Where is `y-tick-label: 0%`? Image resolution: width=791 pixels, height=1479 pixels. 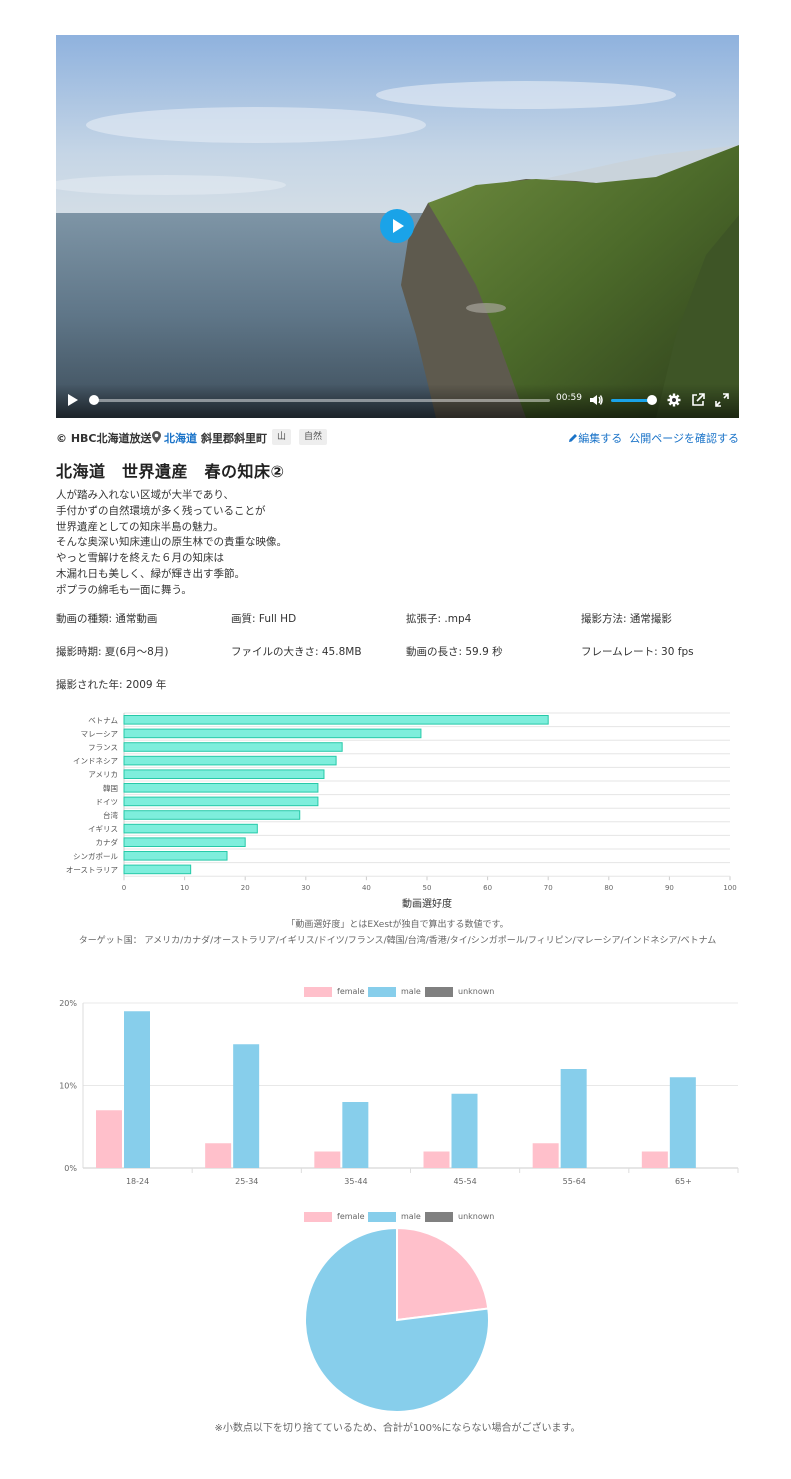
y-tick-label: 0% is located at coordinates (70, 1168).